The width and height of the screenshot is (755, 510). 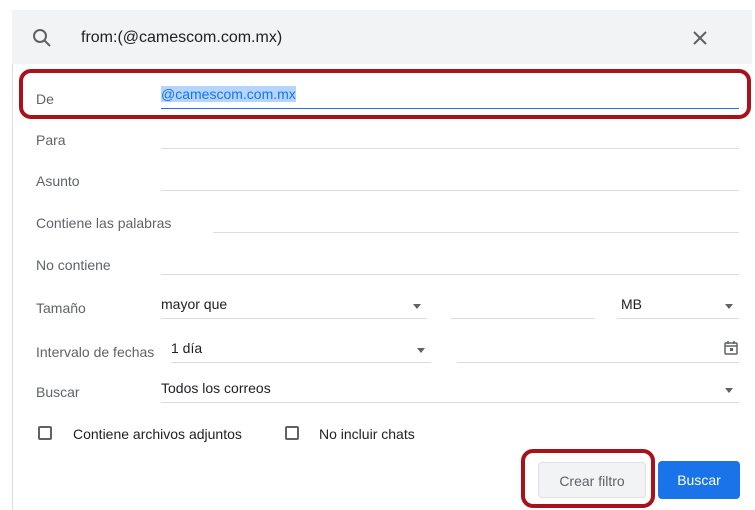 What do you see at coordinates (678, 307) in the screenshot?
I see `size-unit-dropdown: MB` at bounding box center [678, 307].